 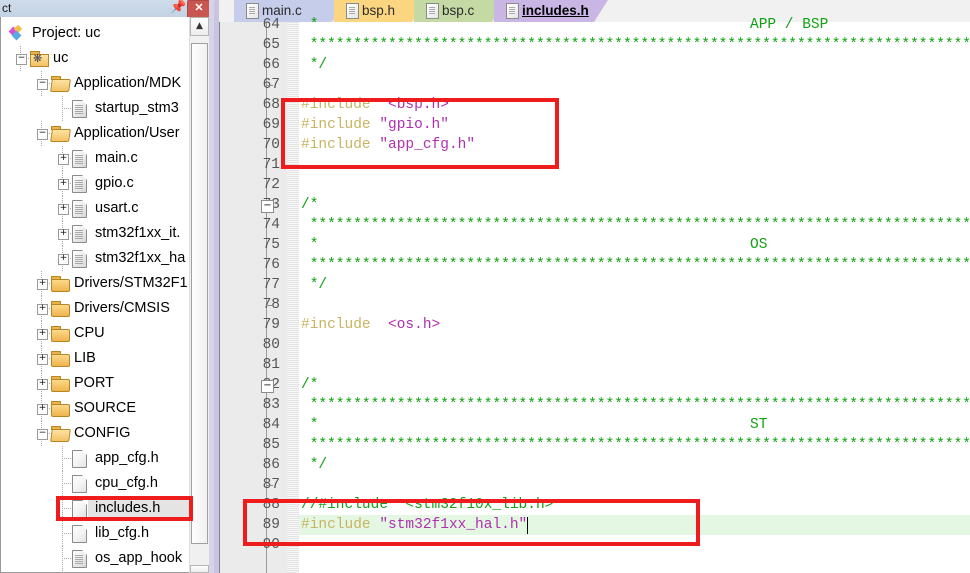 What do you see at coordinates (178, 8) in the screenshot?
I see `pin-icon: 📌` at bounding box center [178, 8].